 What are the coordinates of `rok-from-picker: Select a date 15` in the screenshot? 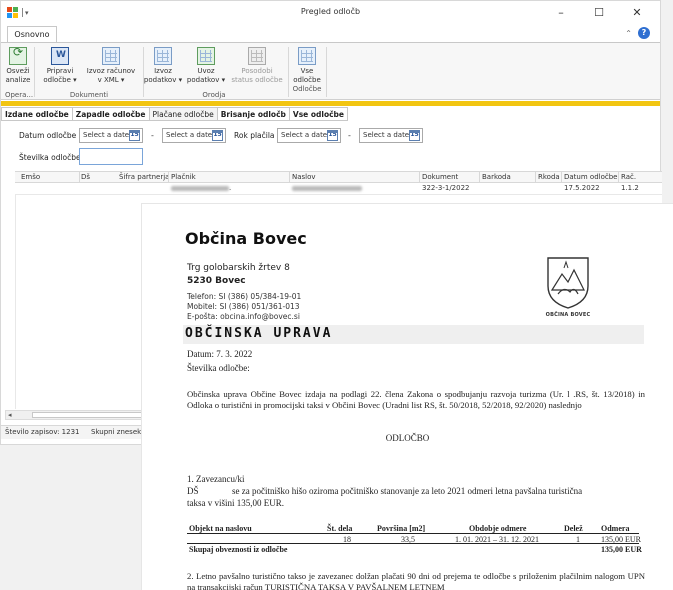 It's located at (309, 135).